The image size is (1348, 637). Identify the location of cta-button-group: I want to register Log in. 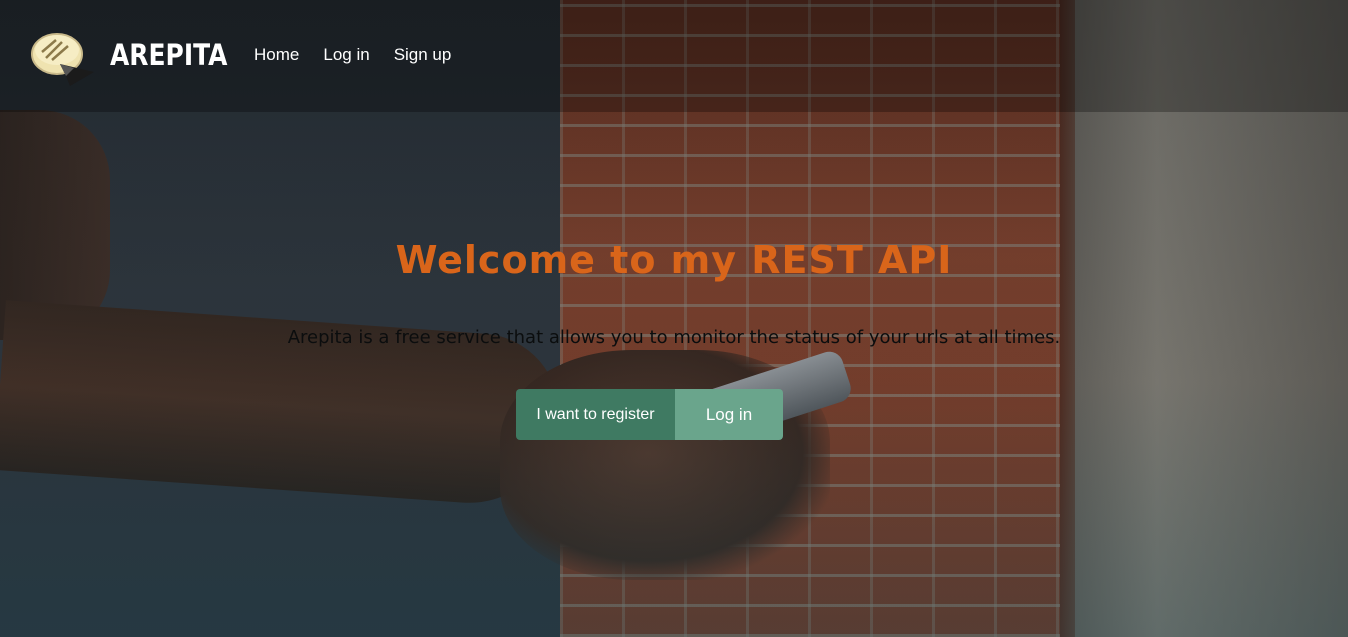
(649, 414).